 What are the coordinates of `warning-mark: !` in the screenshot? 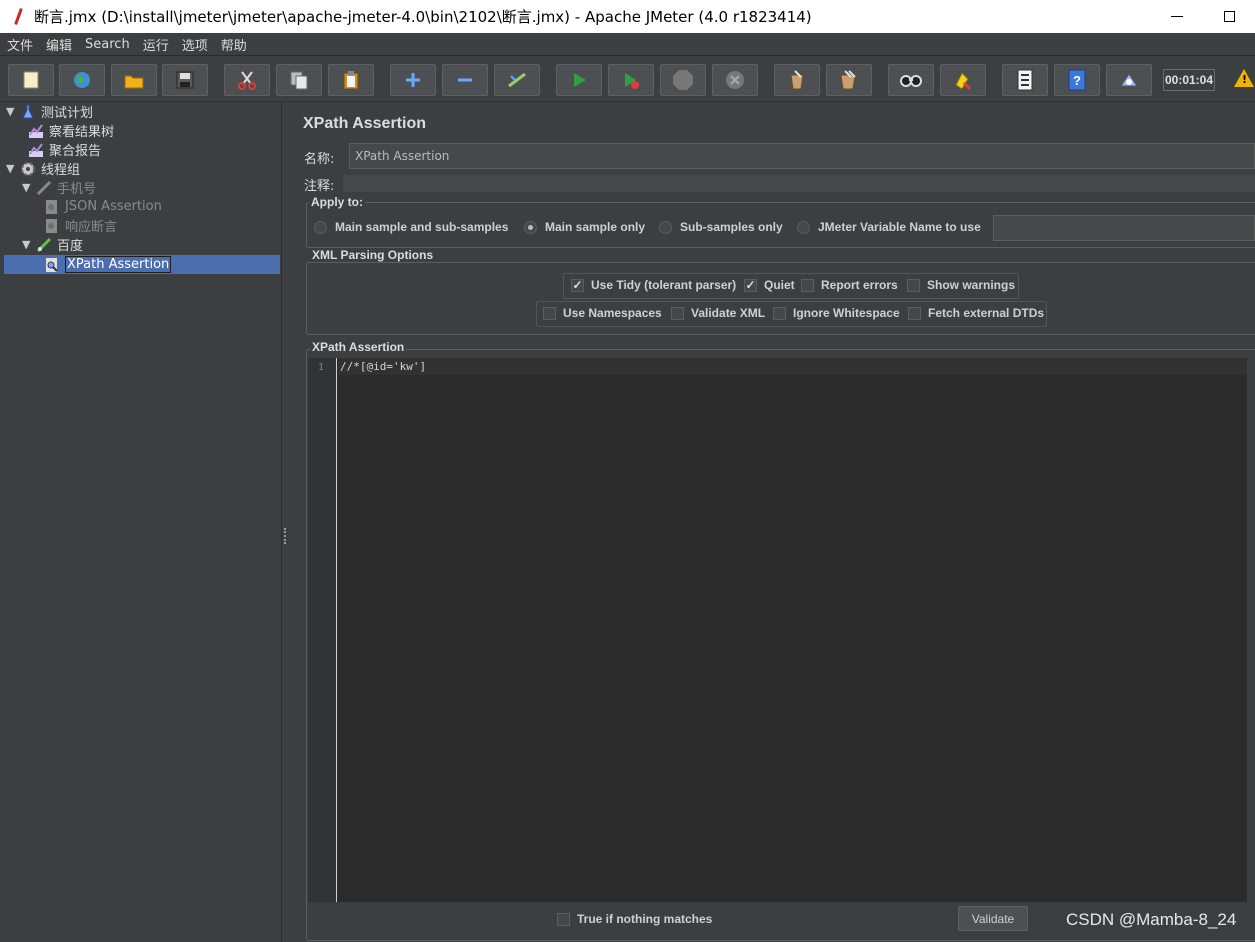 It's located at (1245, 79).